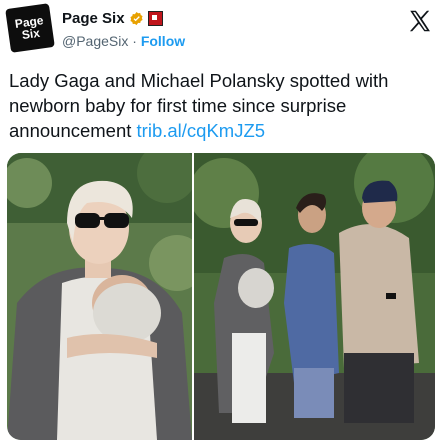 This screenshot has width=443, height=446. Describe the element at coordinates (136, 18) in the screenshot. I see `verified-badge-icon` at that location.